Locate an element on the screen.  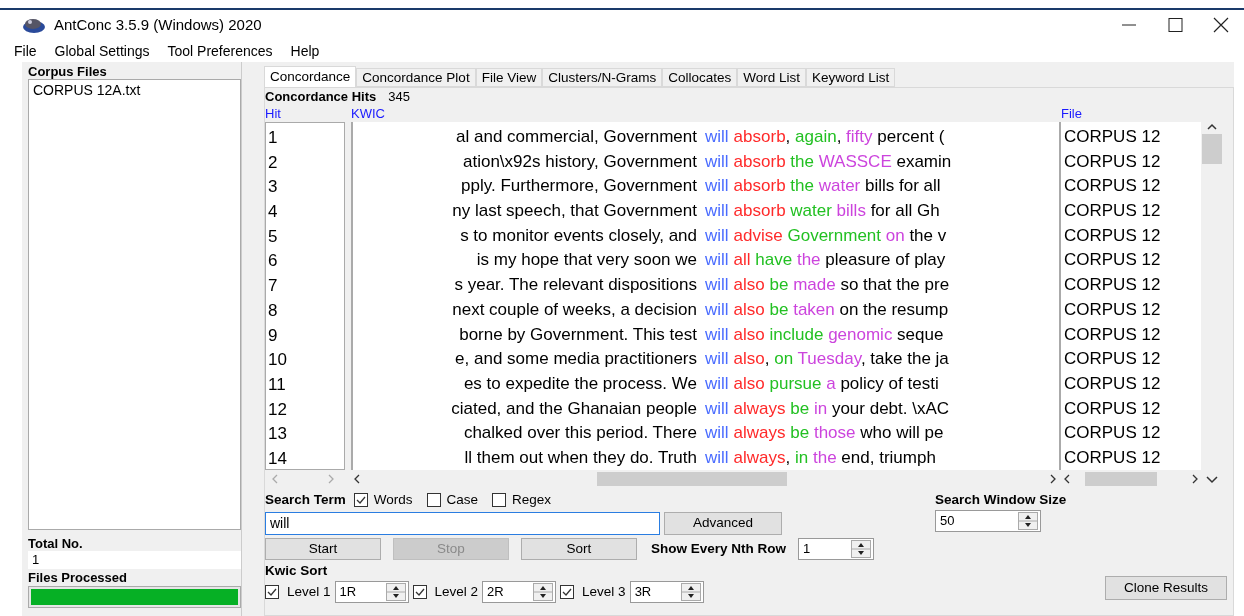
hits-label: Concordance Hits is located at coordinates (321, 97).